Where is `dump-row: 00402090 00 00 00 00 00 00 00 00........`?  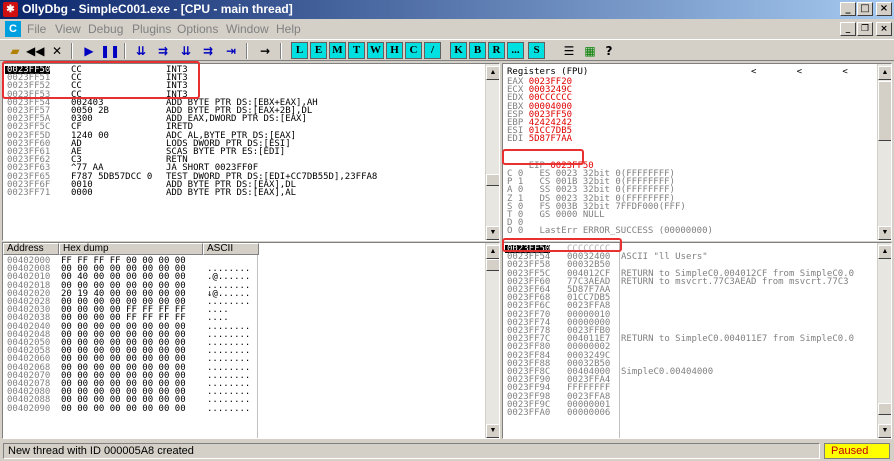
dump-row: 00402090 00 00 00 00 00 00 00 00........ is located at coordinates (243, 408).